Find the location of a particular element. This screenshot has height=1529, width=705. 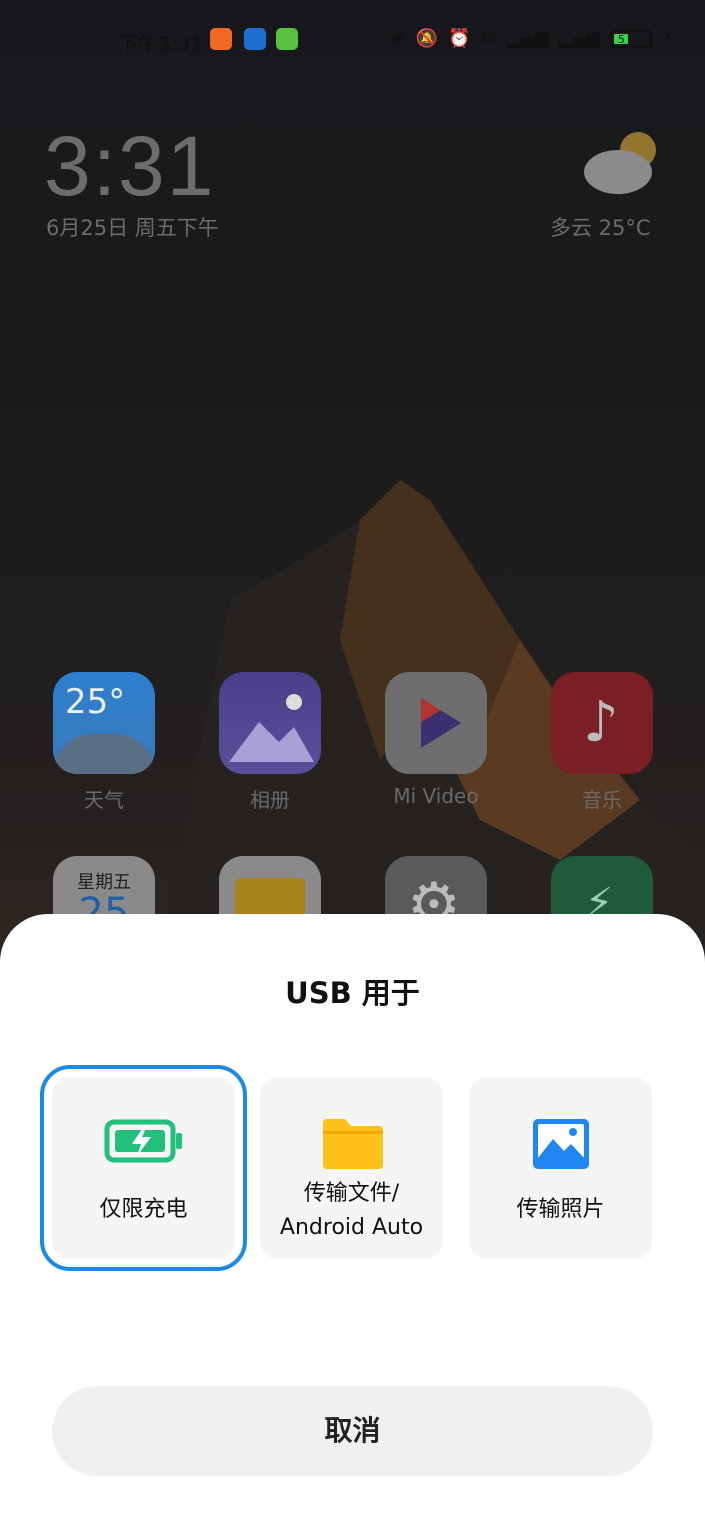

app-gallery: 相册 is located at coordinates (270, 742).